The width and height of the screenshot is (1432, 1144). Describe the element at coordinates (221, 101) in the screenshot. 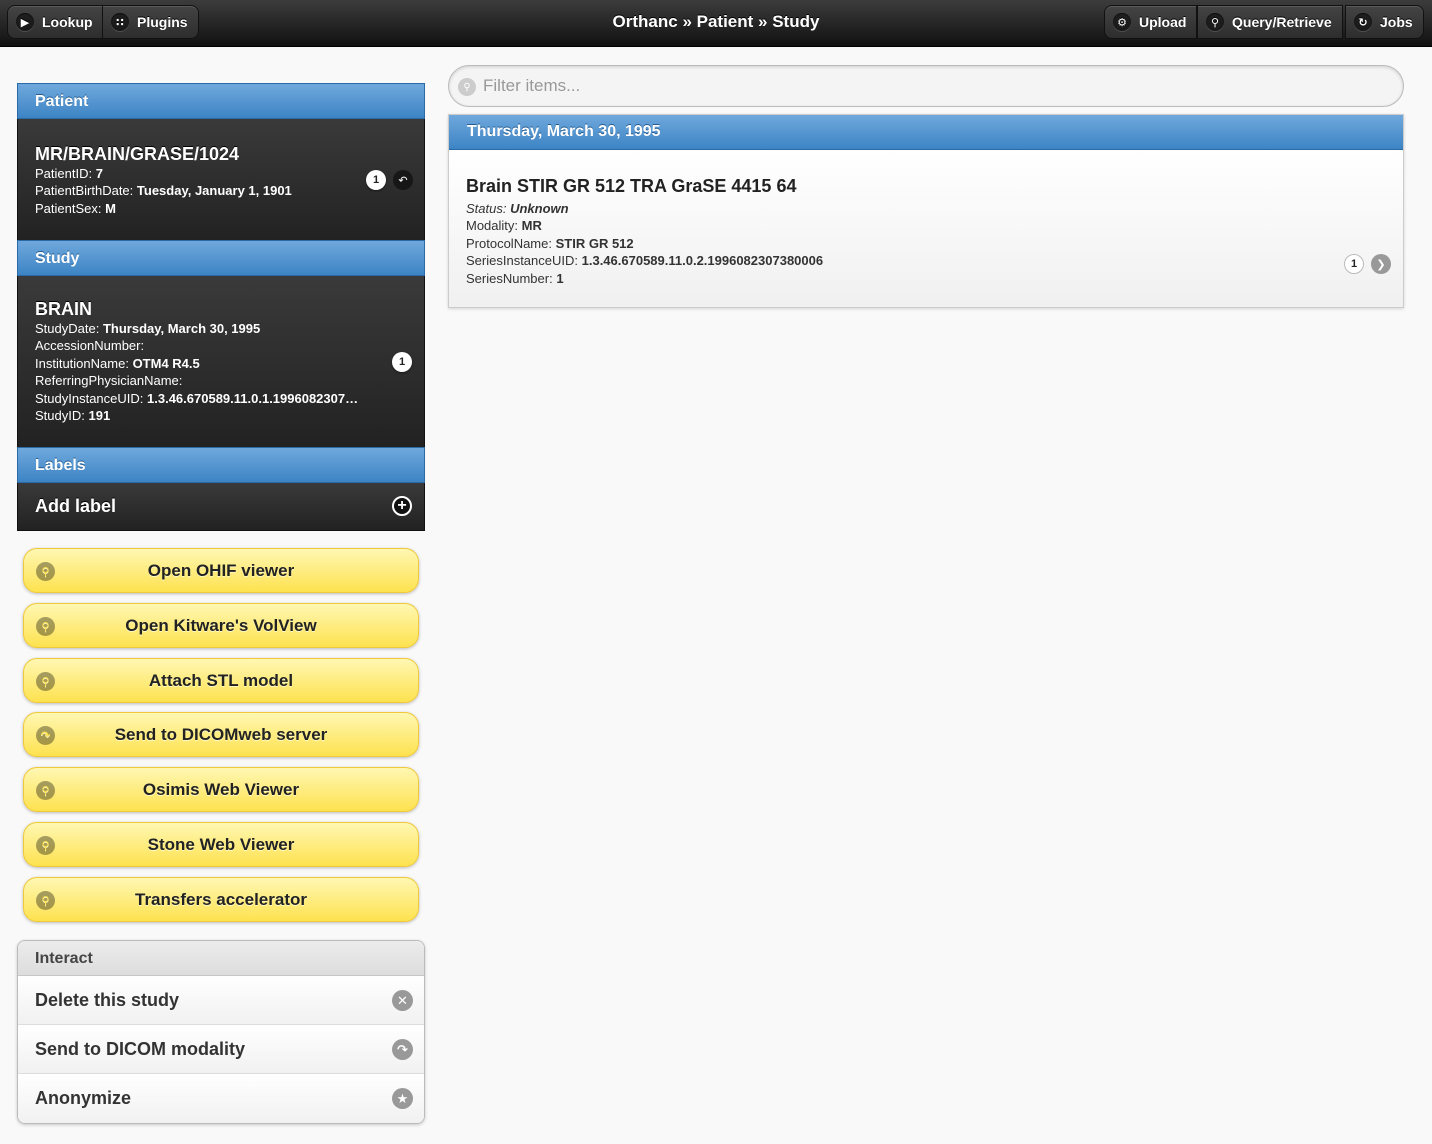

I see `patient-divider: Patient` at that location.